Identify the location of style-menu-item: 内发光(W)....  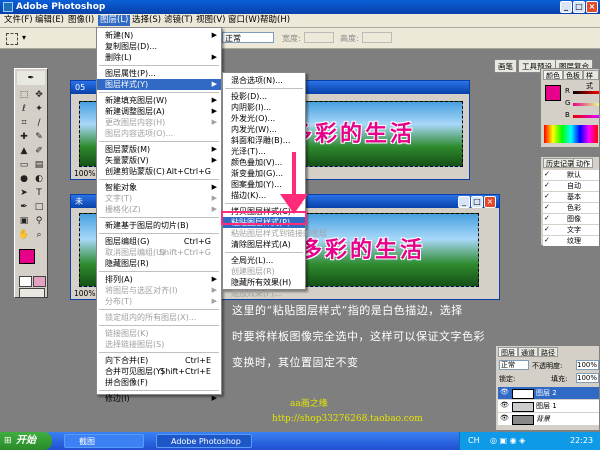
(264, 129).